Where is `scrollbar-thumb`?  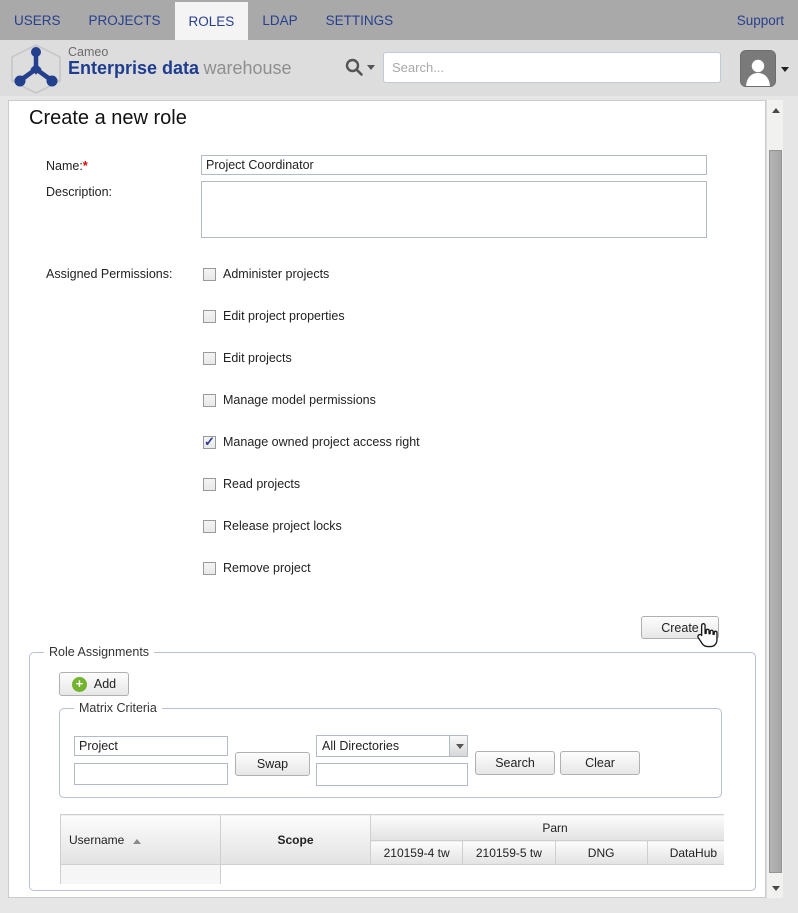
scrollbar-thumb is located at coordinates (775, 511).